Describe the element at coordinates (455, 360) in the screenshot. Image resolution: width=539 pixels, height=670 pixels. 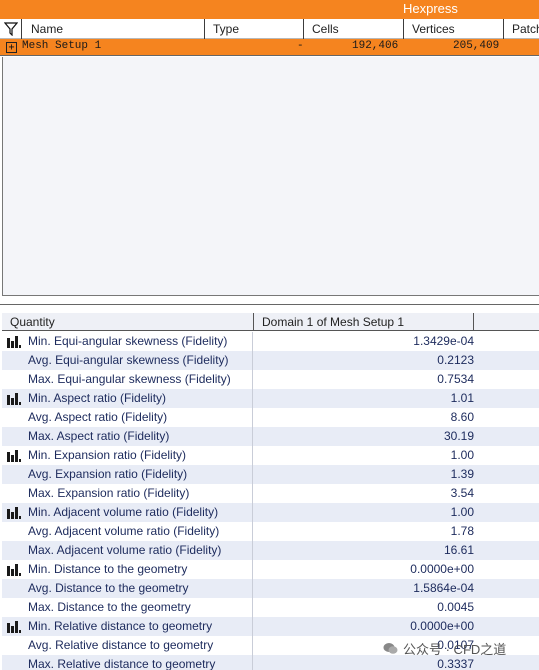
I see `quantity-value: 0.2123` at that location.